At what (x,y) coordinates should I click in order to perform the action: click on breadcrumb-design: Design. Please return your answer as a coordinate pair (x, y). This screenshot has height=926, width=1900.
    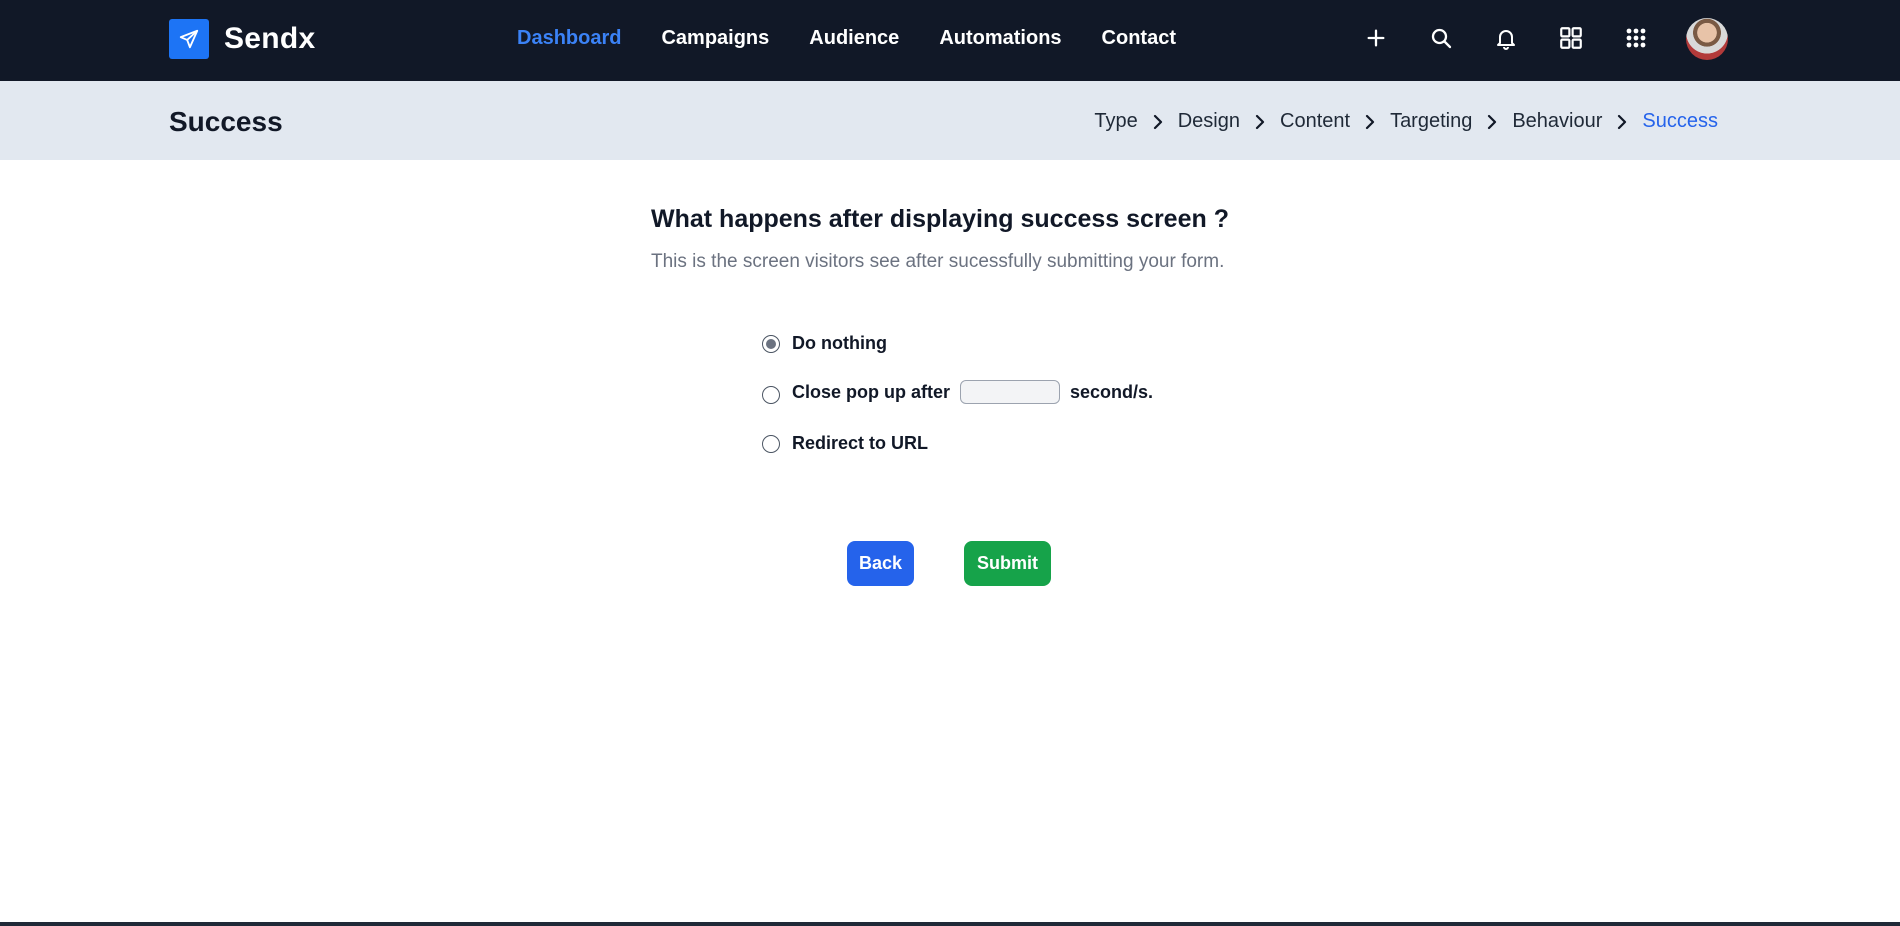
    Looking at the image, I should click on (1209, 121).